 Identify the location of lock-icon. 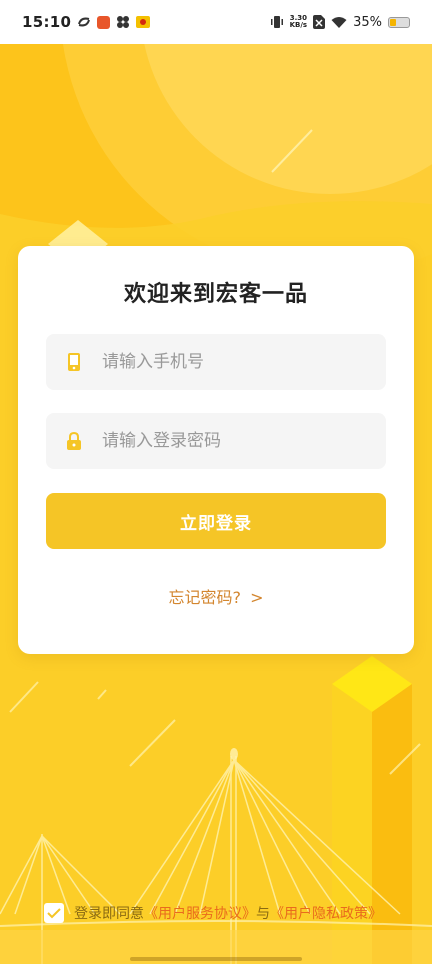
(74, 441).